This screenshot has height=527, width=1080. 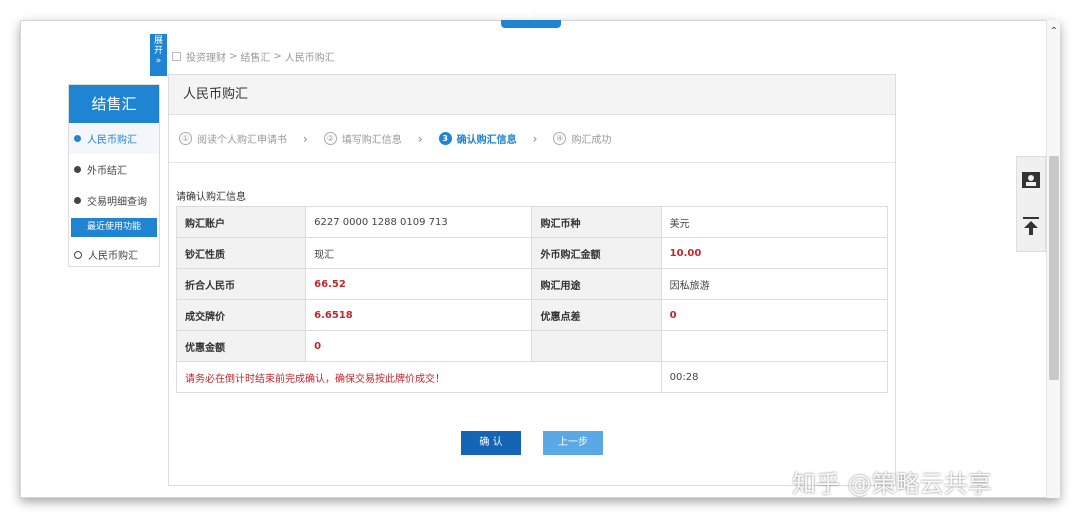 I want to click on breadcrumb: 投资理财 > 结售汇 > 人民币购汇, so click(x=253, y=56).